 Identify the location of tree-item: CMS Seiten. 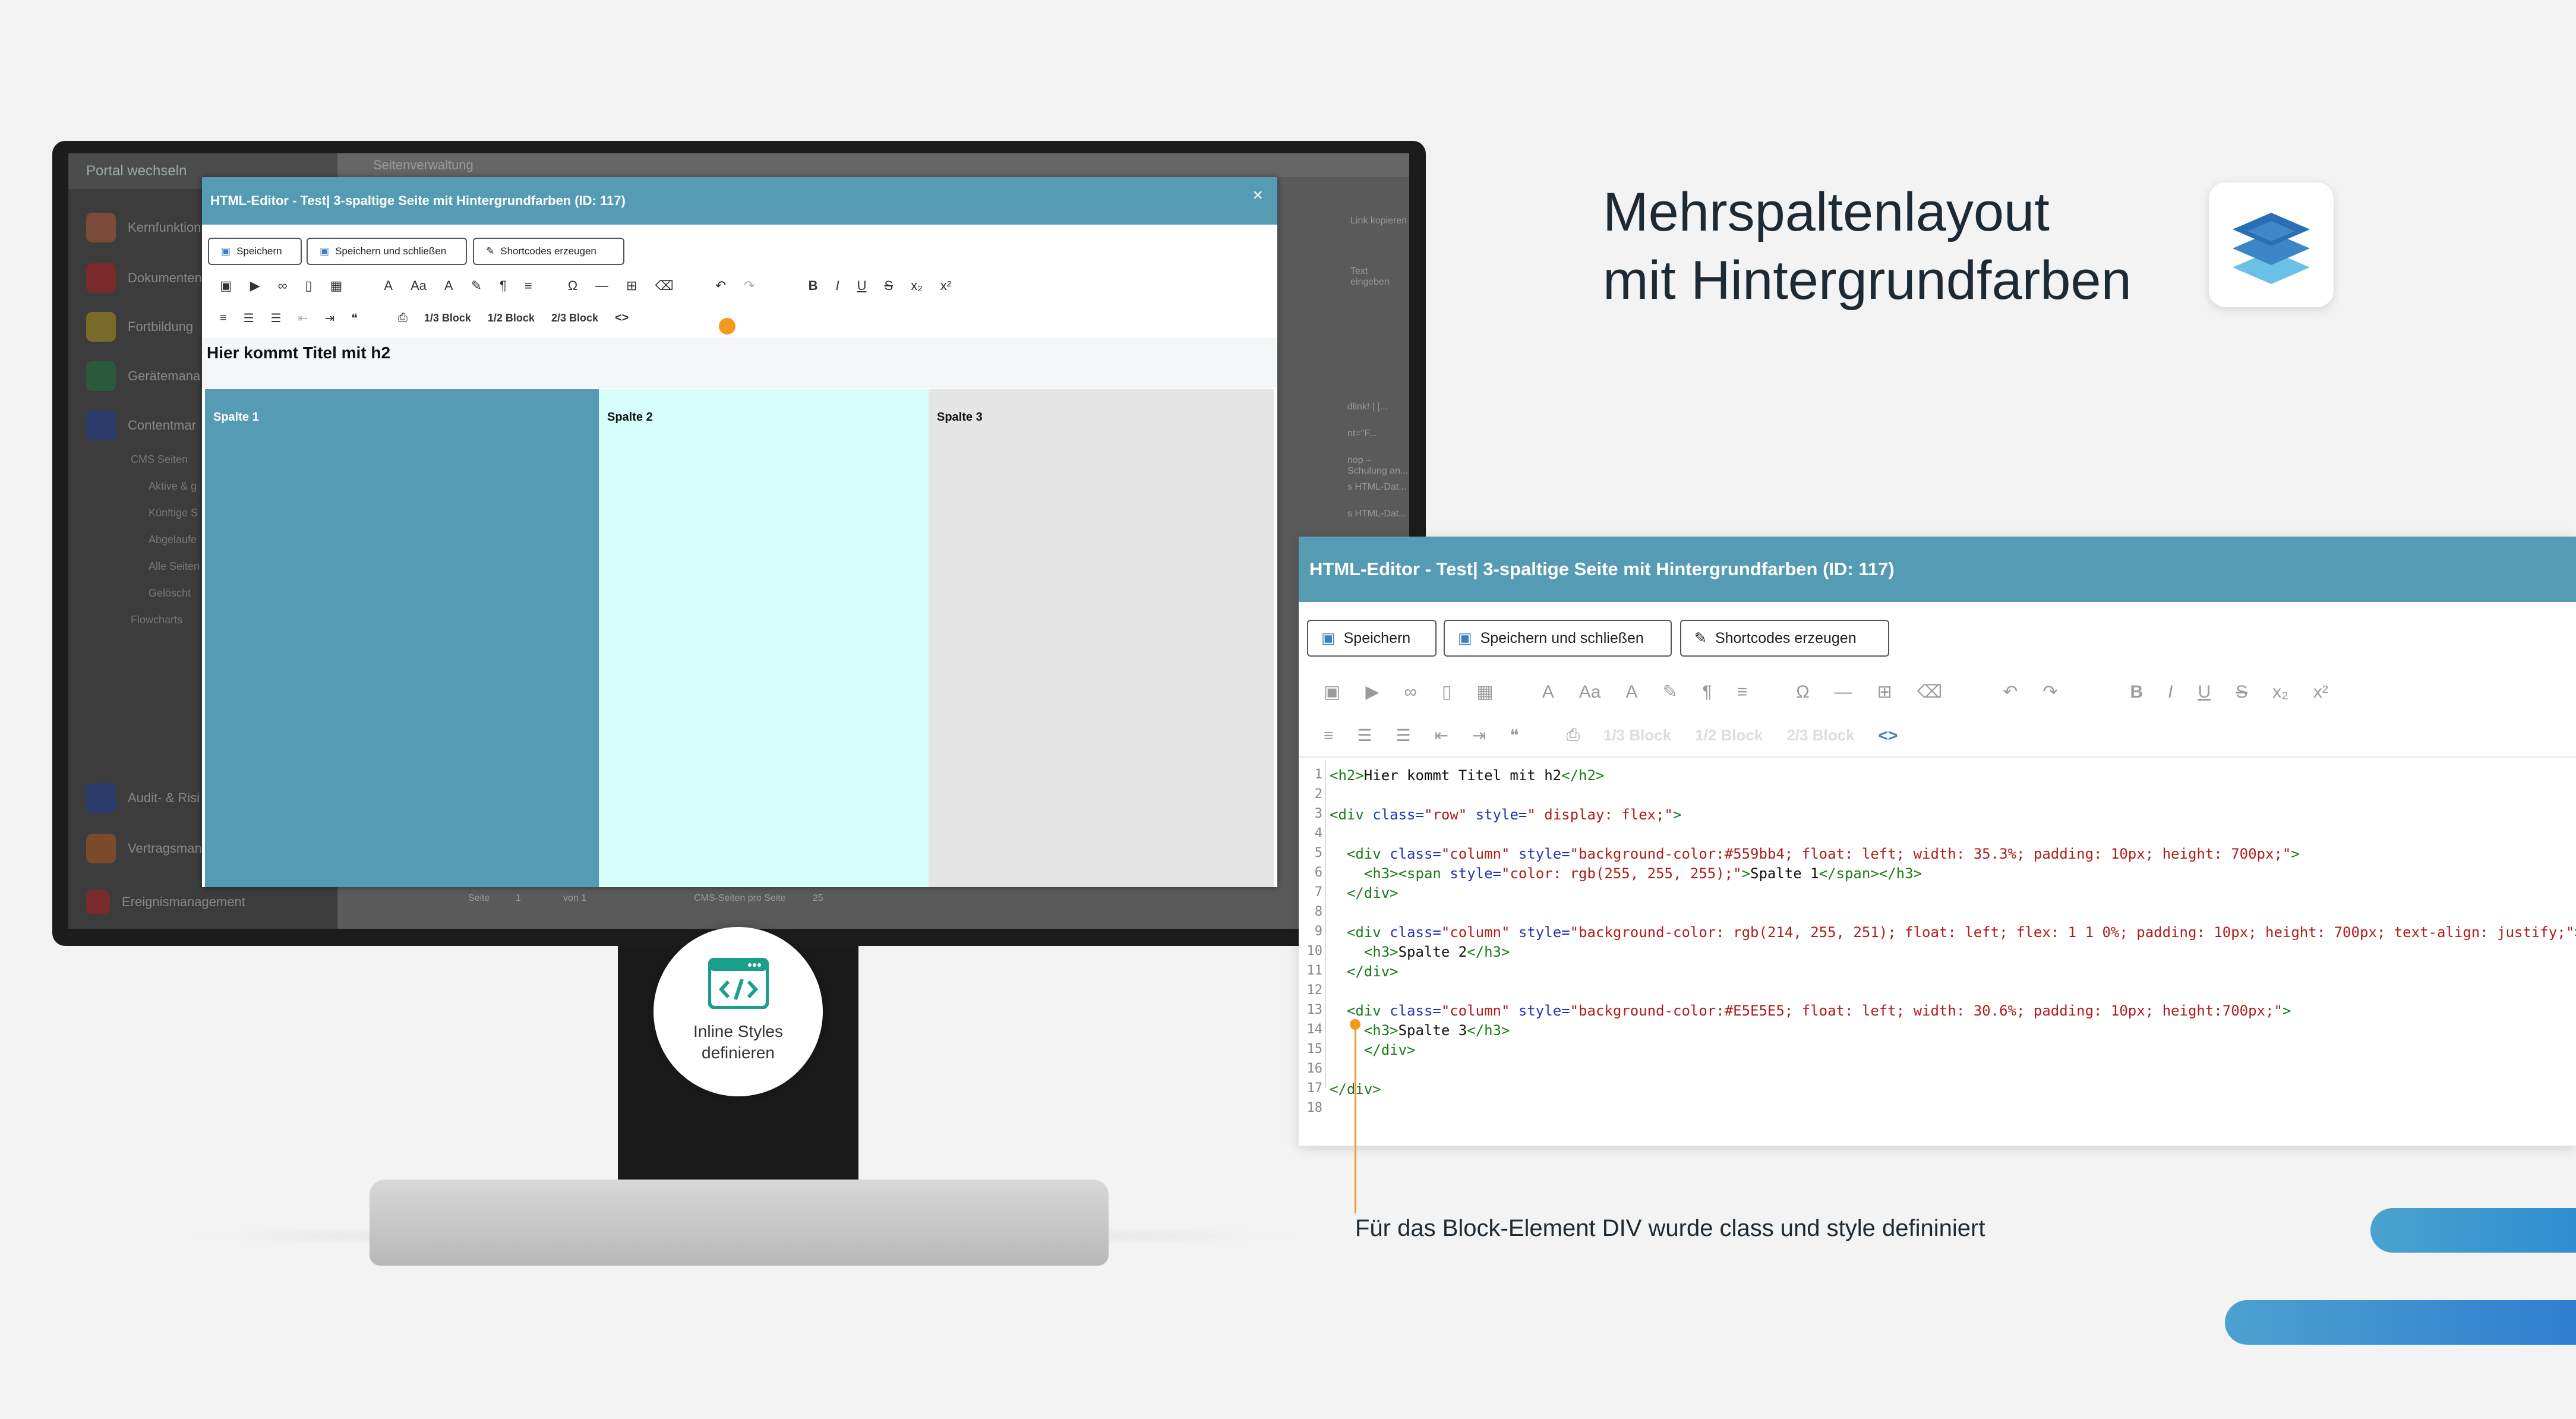
(159, 459).